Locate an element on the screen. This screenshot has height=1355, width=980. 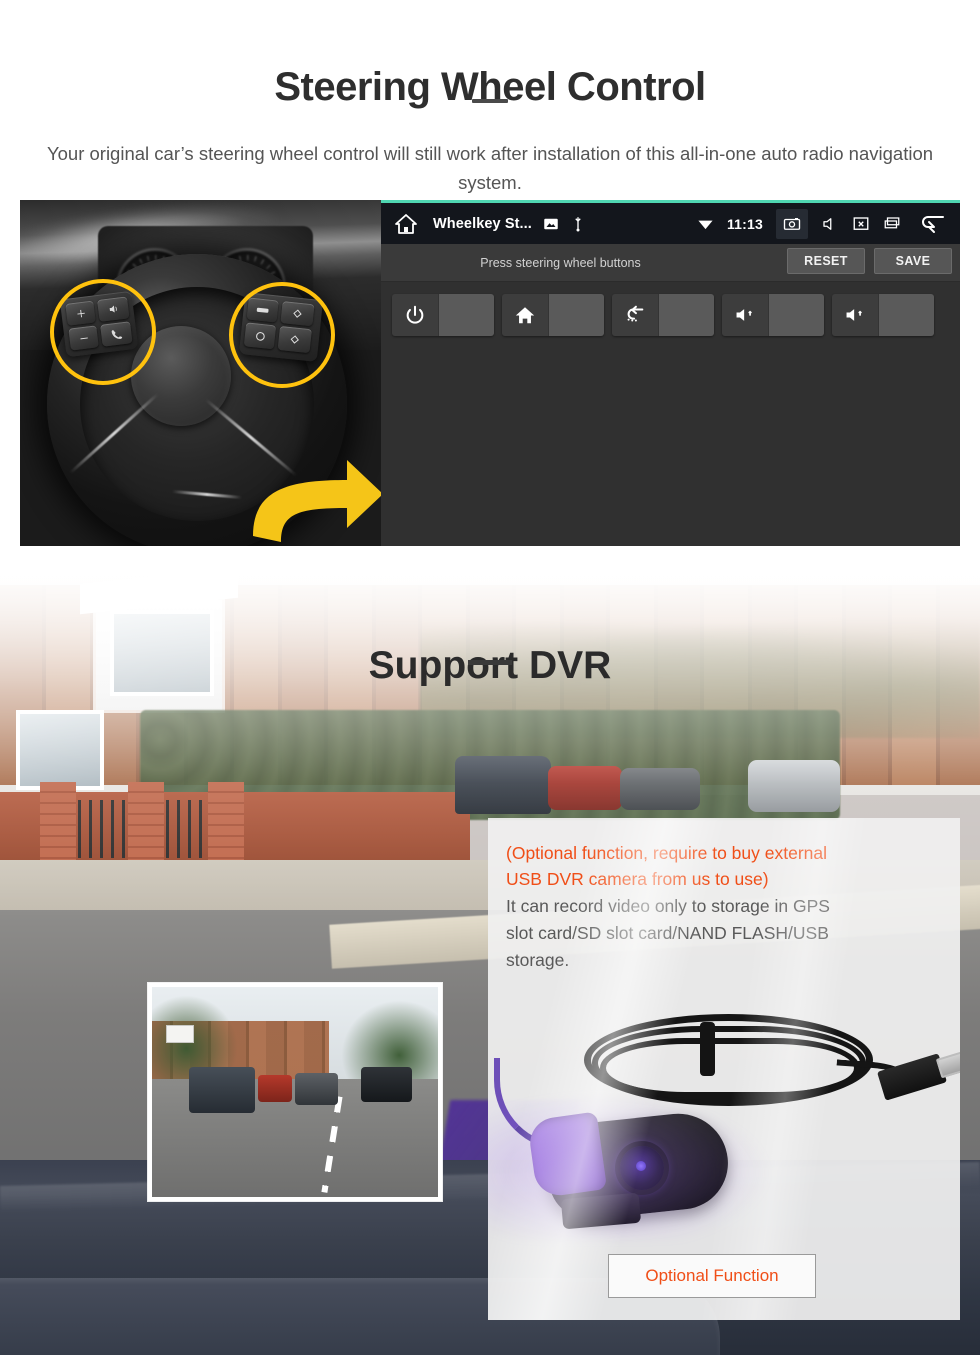
wifi-icon is located at coordinates (705, 225).